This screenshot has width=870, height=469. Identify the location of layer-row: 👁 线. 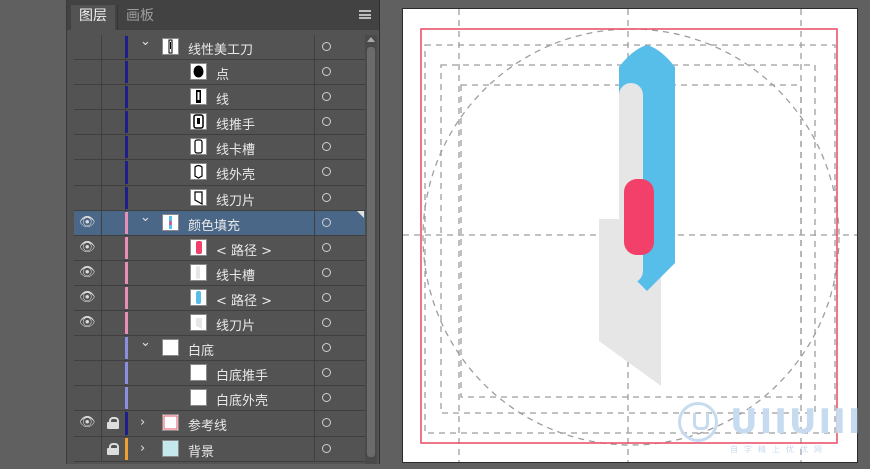
(219, 98).